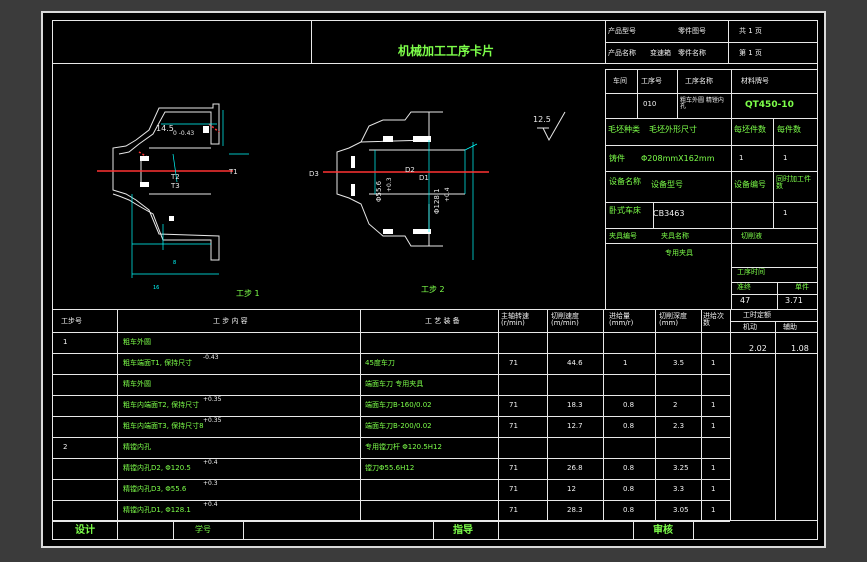 The width and height of the screenshot is (867, 562). What do you see at coordinates (65, 342) in the screenshot?
I see `step-no: 1` at bounding box center [65, 342].